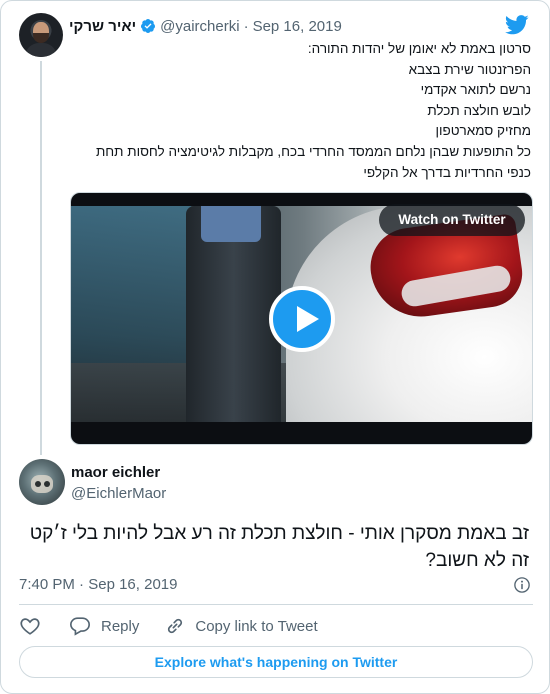  What do you see at coordinates (469, 69) in the screenshot?
I see `tweet-line: הפרזנטור שירת בצבא` at bounding box center [469, 69].